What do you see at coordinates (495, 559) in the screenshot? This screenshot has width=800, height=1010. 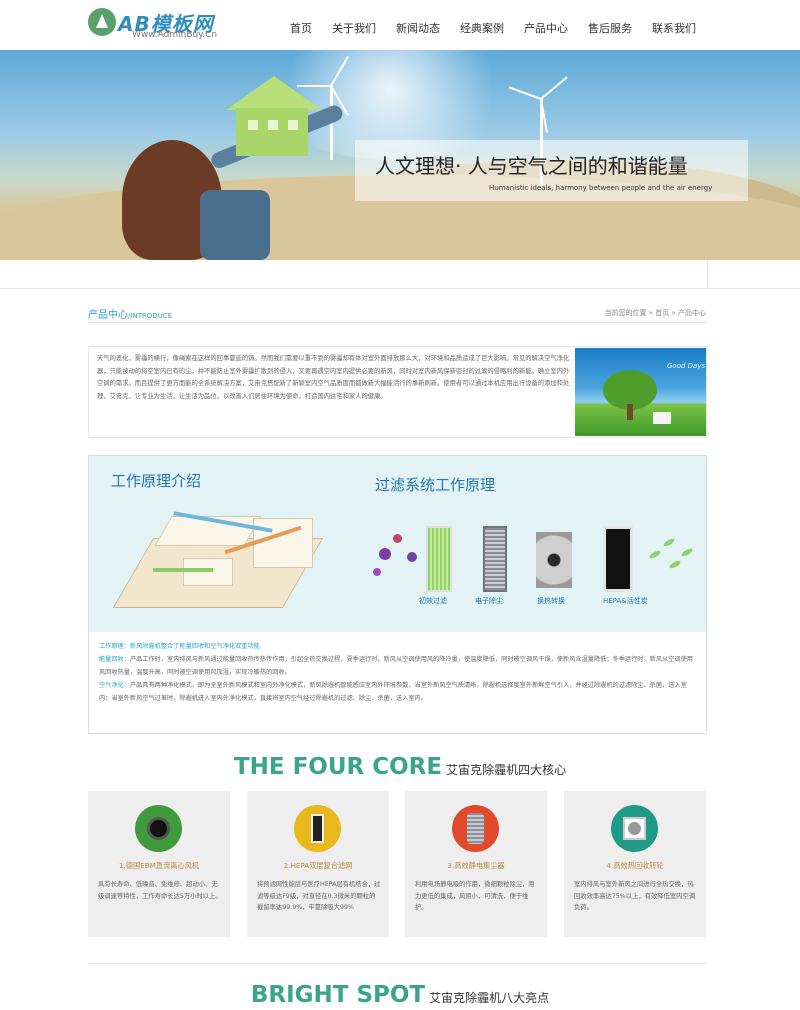 I see `electrostatic-filter-icon` at bounding box center [495, 559].